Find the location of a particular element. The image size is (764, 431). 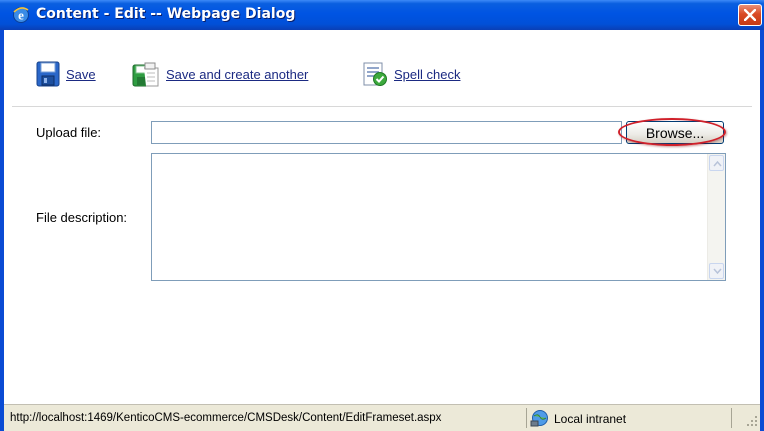

save-button: Save is located at coordinates (66, 74).